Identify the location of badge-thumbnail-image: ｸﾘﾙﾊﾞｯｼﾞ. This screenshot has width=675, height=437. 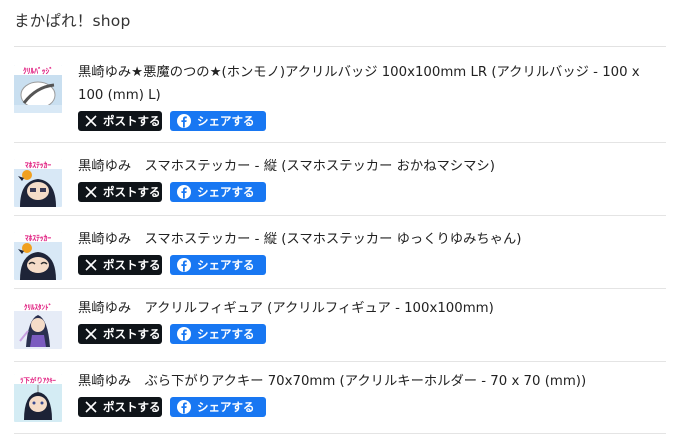
(38, 89).